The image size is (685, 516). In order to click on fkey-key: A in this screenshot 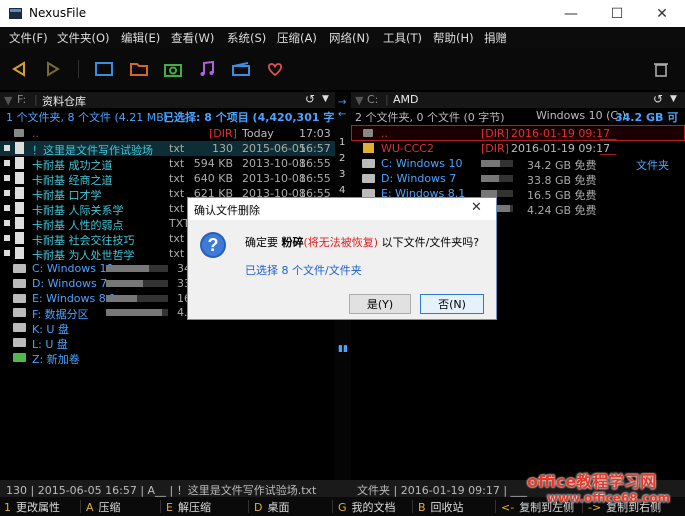, I will do `click(90, 507)`.